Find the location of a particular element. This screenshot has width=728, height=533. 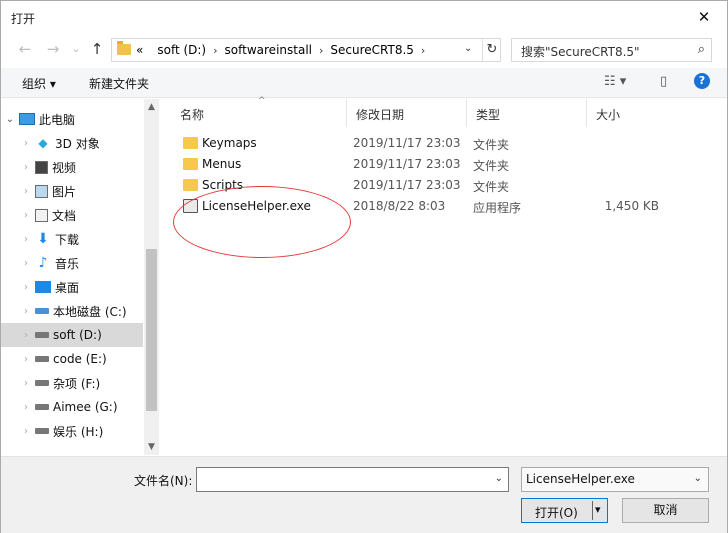

breadcrumb-overflow-icon: « is located at coordinates (139, 50).